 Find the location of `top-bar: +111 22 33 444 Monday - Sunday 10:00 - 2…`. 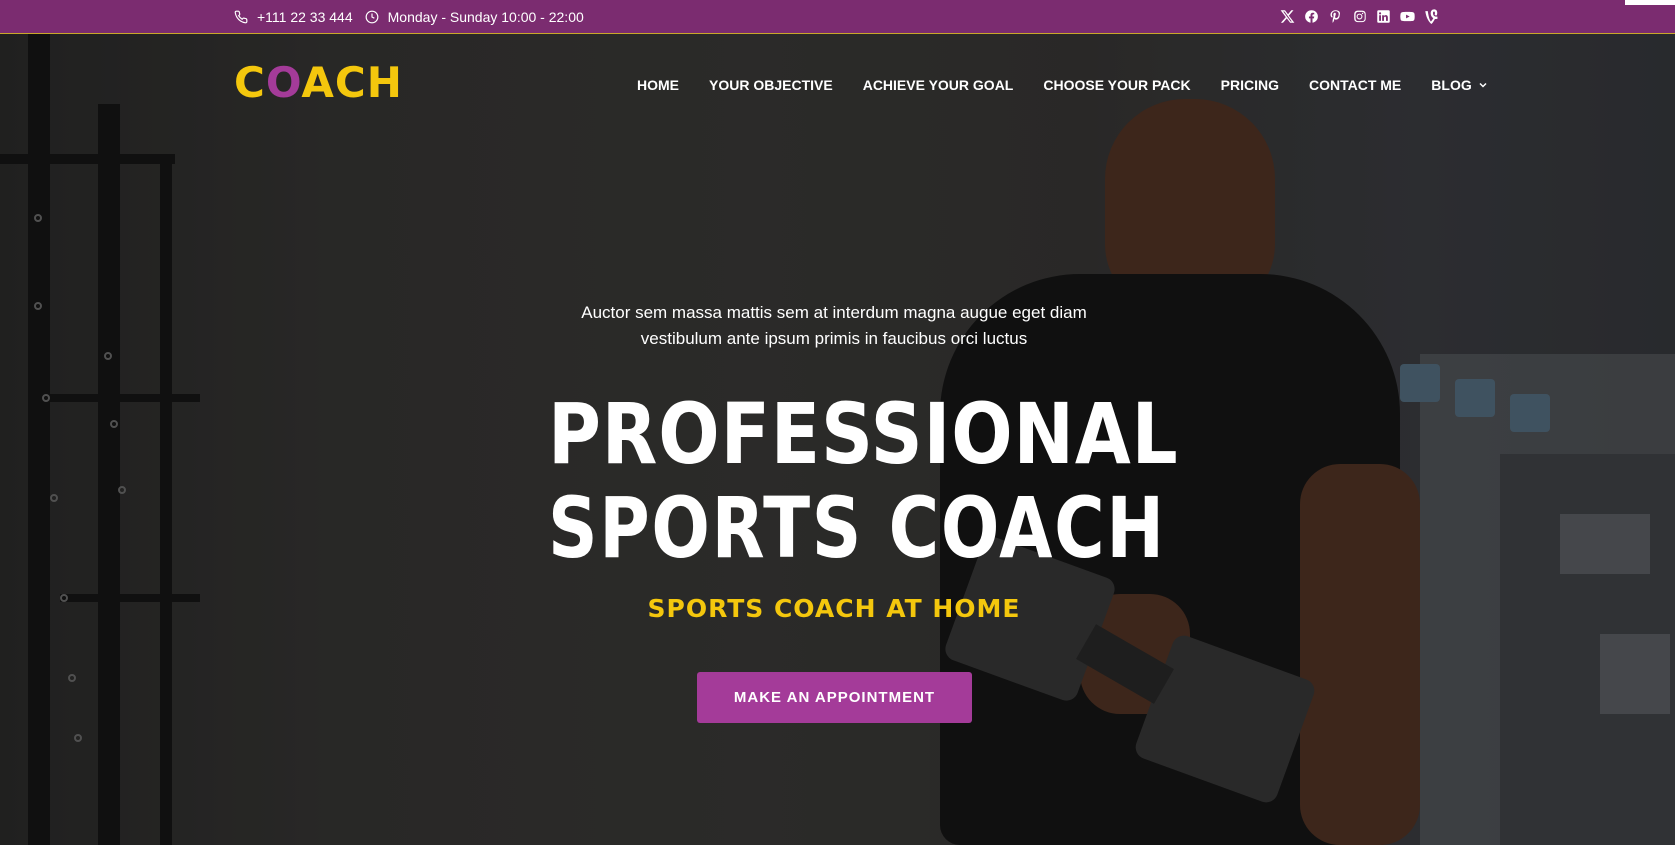

top-bar: +111 22 33 444 Monday - Sunday 10:00 - 2… is located at coordinates (837, 17).